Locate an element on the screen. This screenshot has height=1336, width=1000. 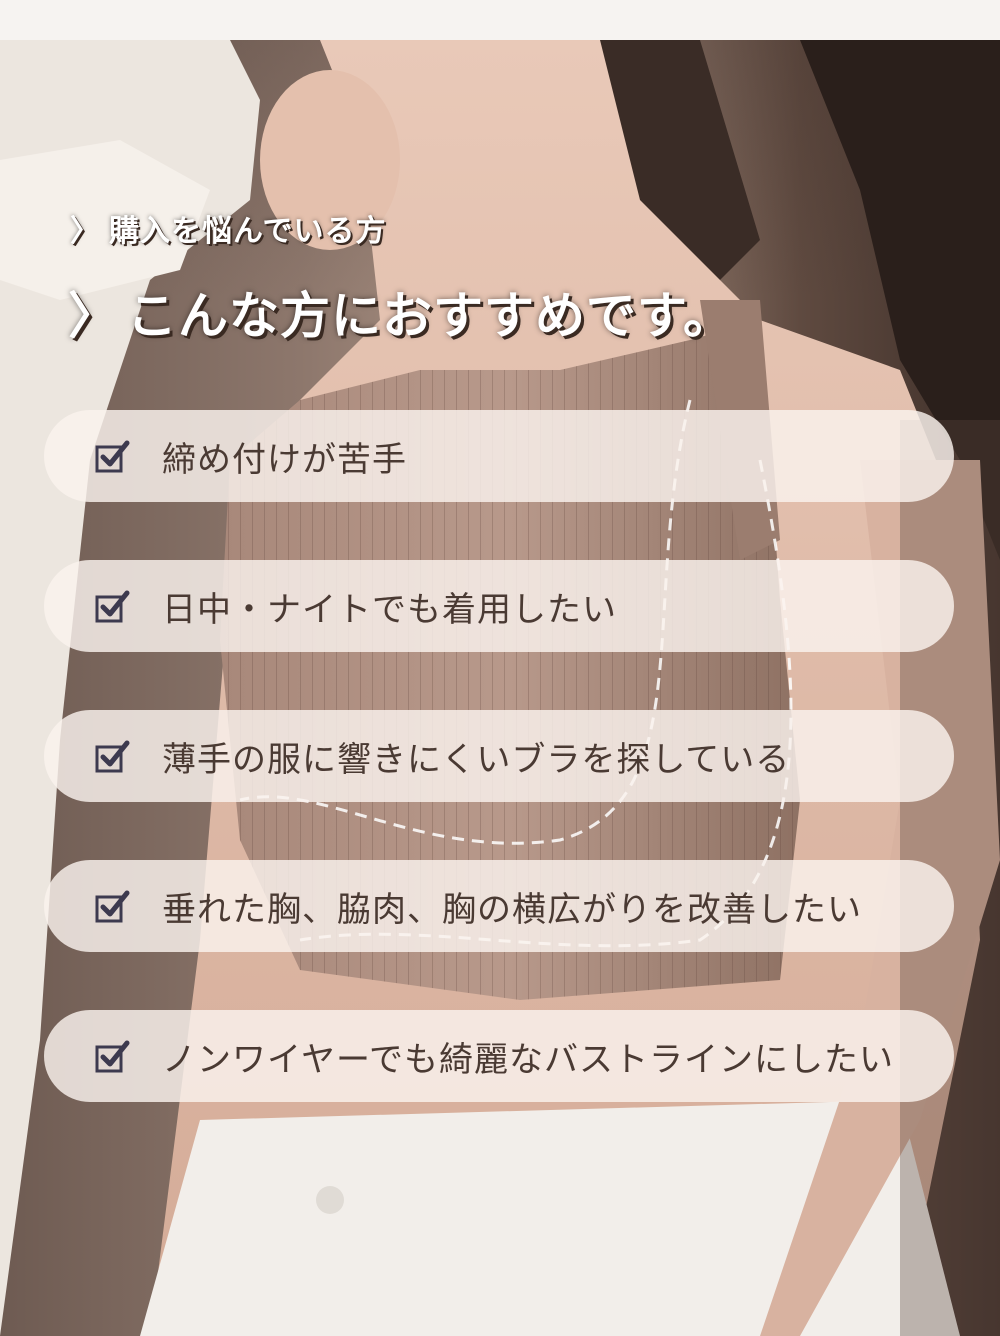
checklist-item: 締め付けが苦手 is located at coordinates (499, 456).